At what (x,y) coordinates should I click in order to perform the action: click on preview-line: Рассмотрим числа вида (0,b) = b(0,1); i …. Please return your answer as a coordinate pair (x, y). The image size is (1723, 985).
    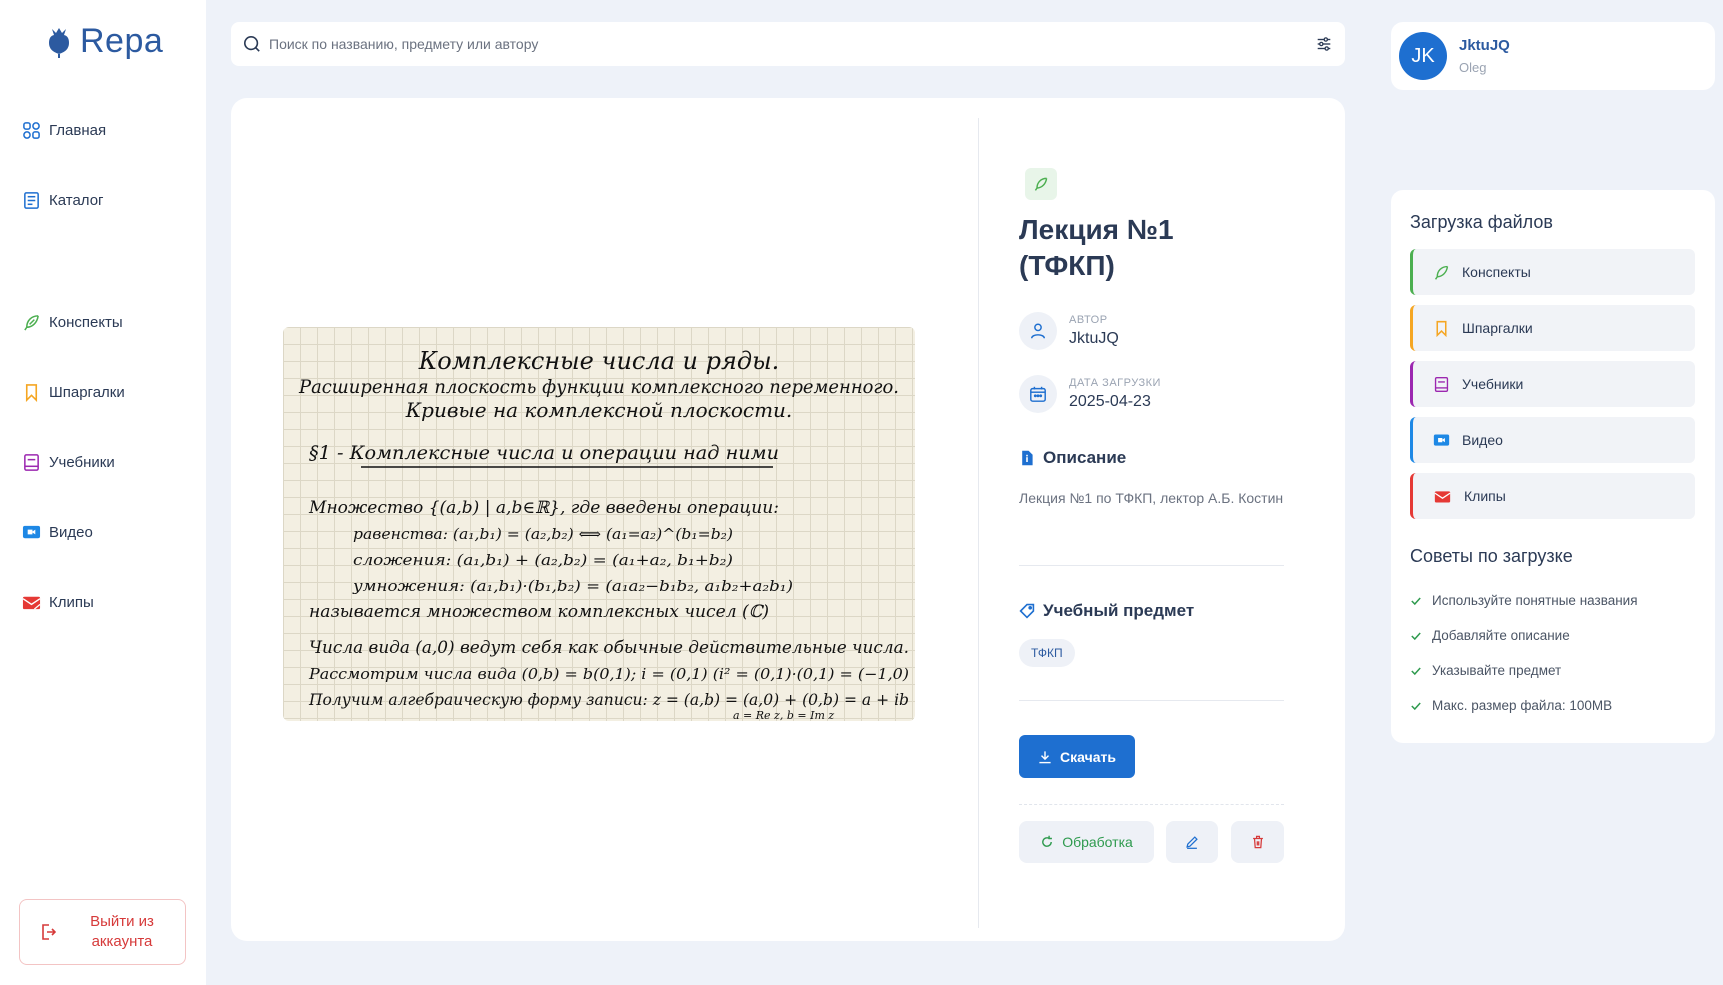
    Looking at the image, I should click on (608, 674).